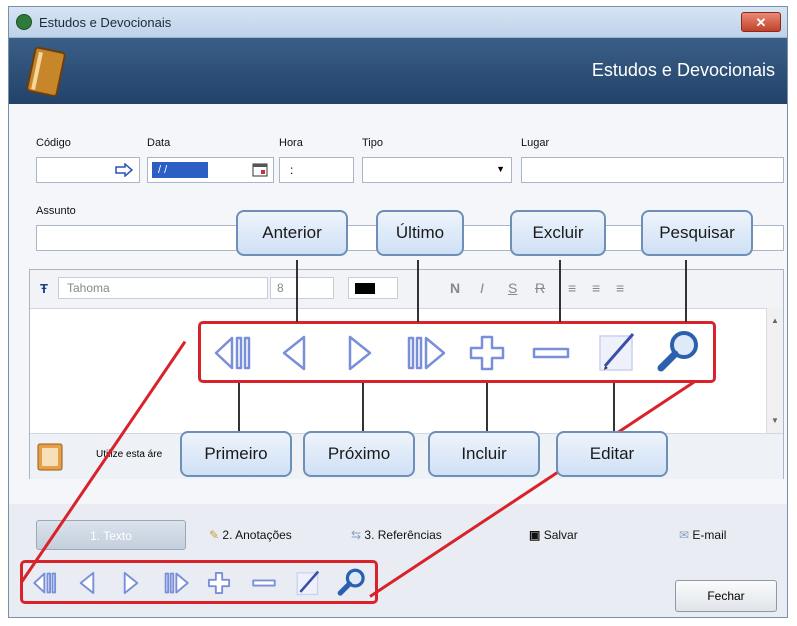  What do you see at coordinates (236, 454) in the screenshot?
I see `callout-primeiro: Primeiro` at bounding box center [236, 454].